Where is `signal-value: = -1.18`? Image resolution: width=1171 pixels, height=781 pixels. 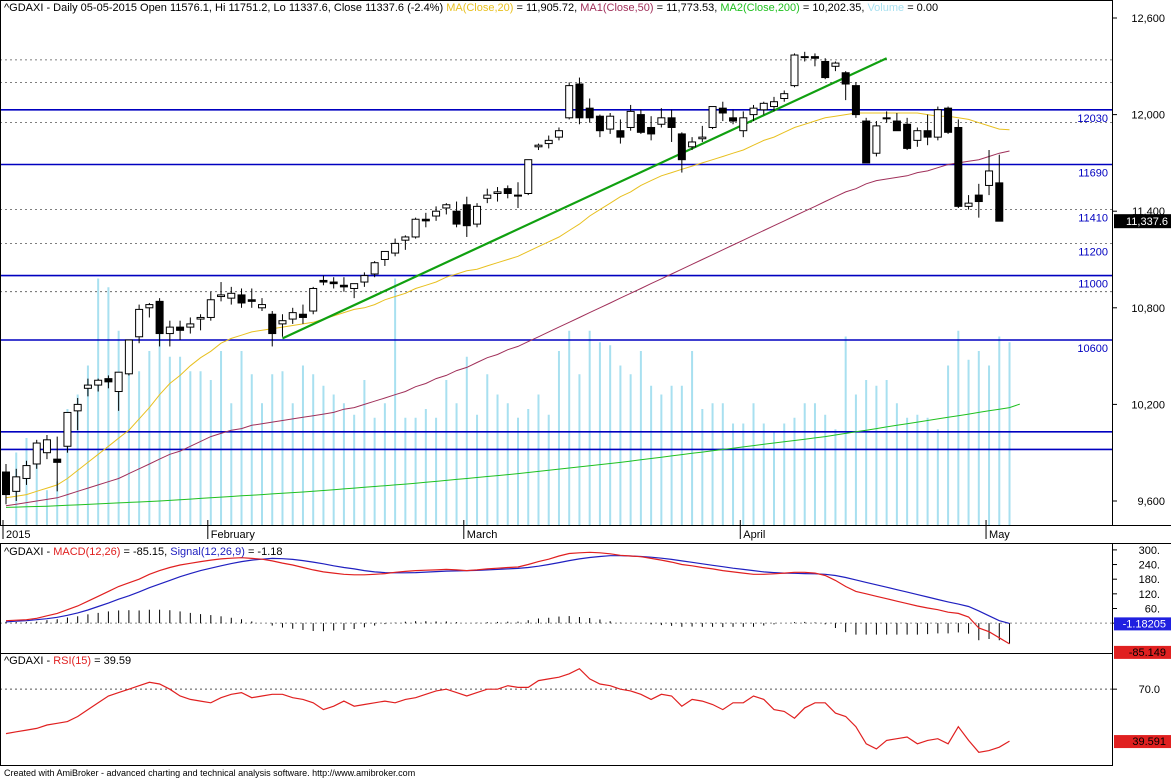
signal-value: = -1.18 is located at coordinates (263, 552).